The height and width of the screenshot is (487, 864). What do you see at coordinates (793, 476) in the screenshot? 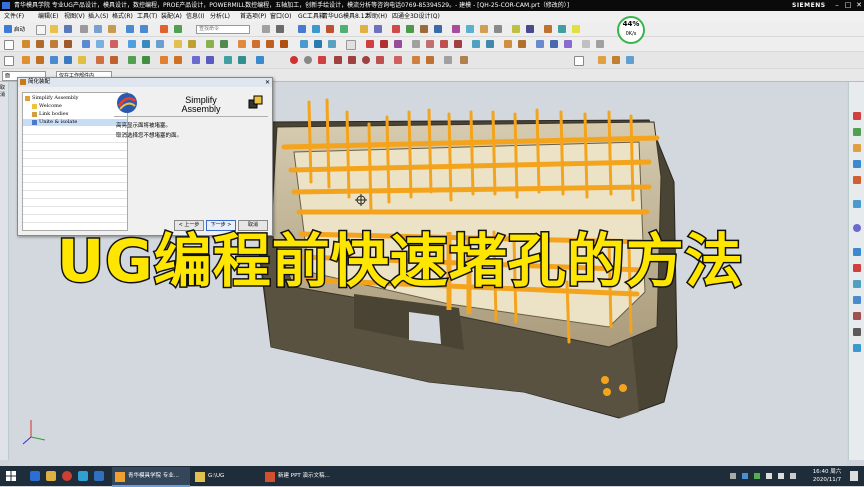
I see `ime-icon` at bounding box center [793, 476].